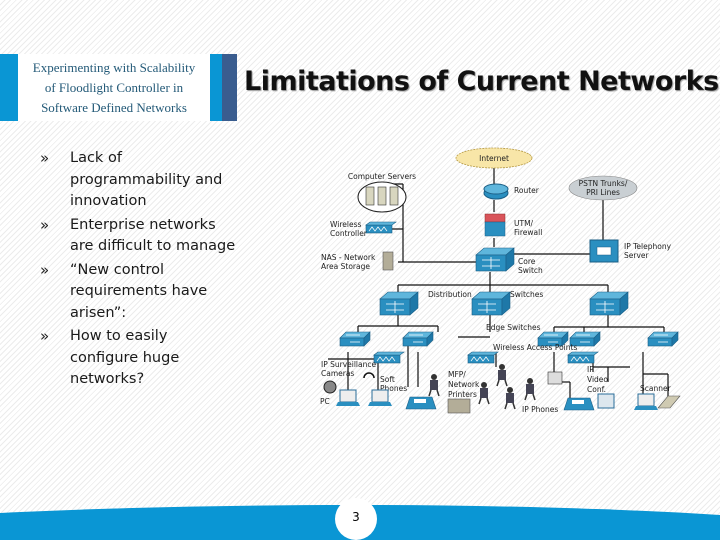  I want to click on header-accent-bar-left, so click(9, 87).